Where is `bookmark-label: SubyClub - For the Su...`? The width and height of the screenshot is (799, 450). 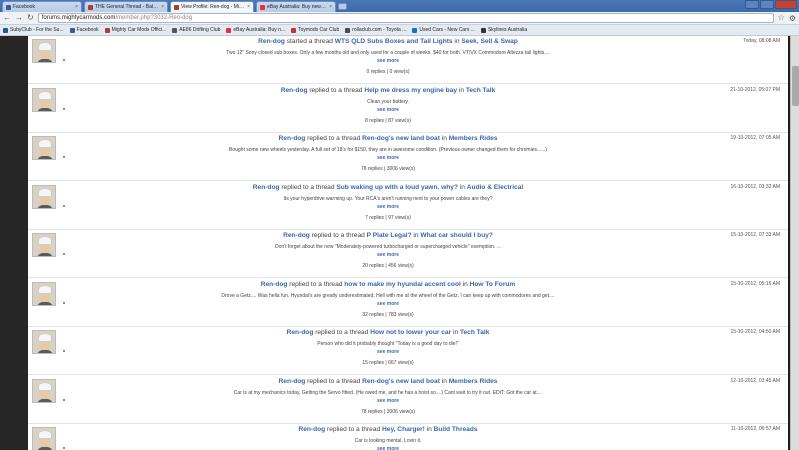 bookmark-label: SubyClub - For the Su... is located at coordinates (37, 30).